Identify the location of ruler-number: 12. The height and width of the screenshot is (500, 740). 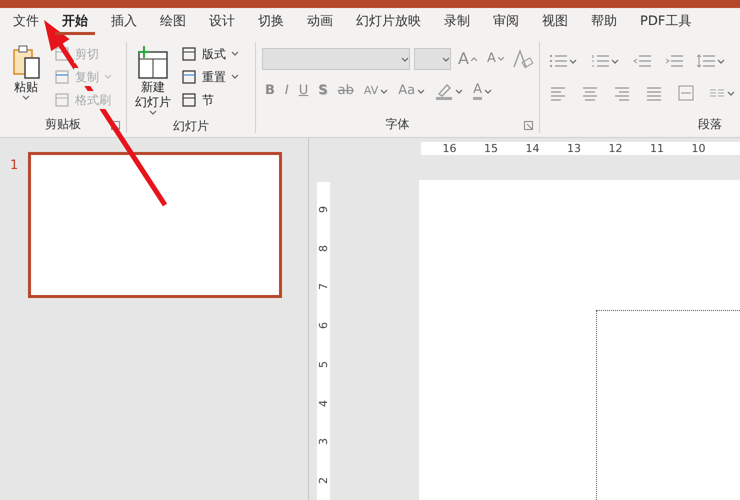
(616, 148).